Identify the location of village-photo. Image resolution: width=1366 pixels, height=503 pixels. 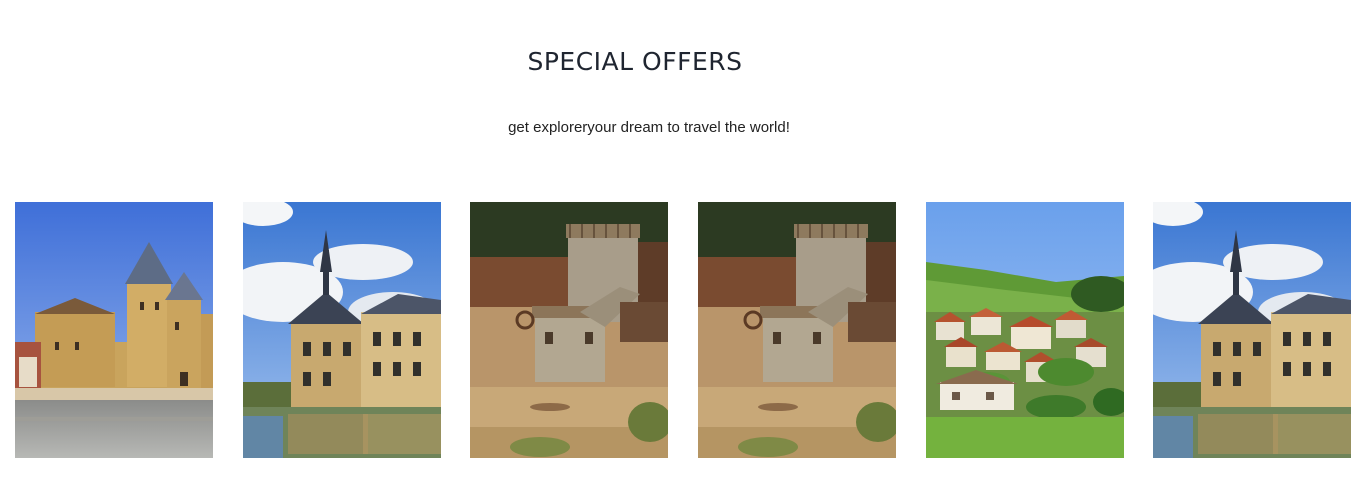
(1025, 330).